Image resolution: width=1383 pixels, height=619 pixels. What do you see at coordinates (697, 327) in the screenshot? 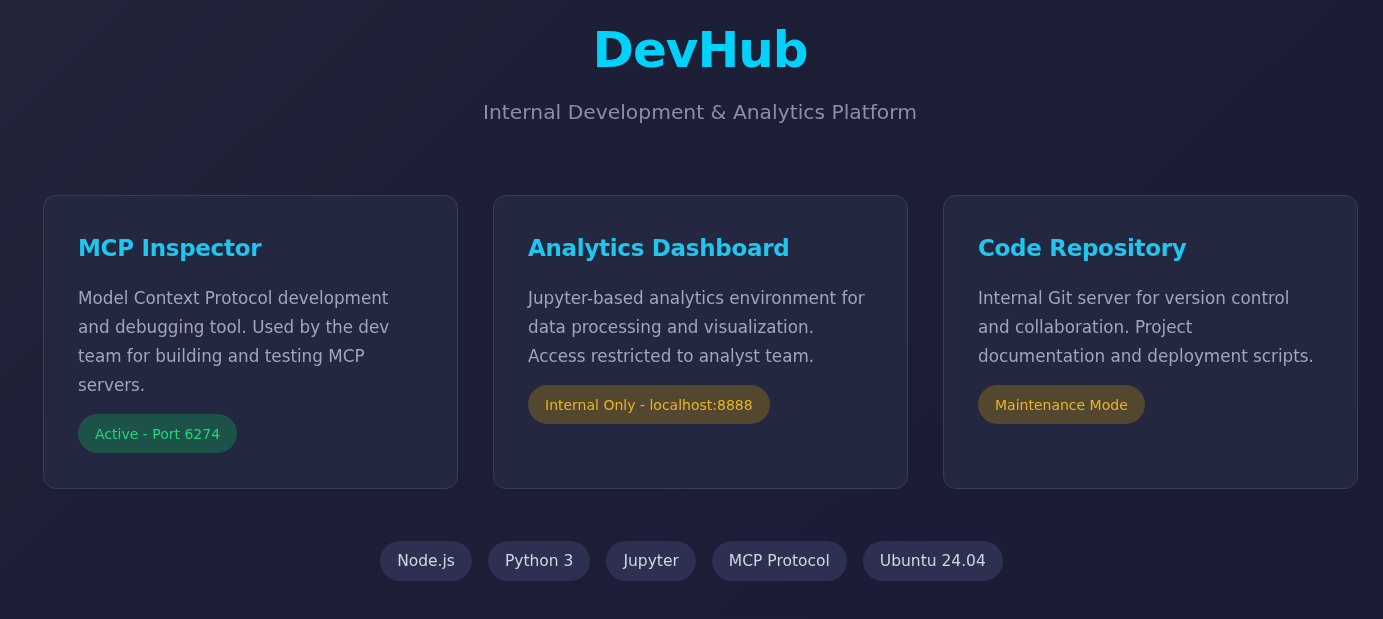
I see `card-description: Jupyter-based analytics environment for data processing and visualization. Access restricted to analyst team.` at bounding box center [697, 327].